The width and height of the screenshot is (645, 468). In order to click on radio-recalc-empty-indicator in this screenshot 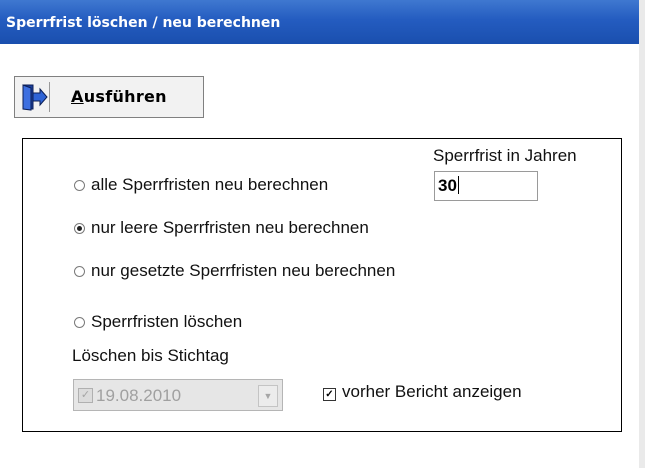, I will do `click(79, 228)`.